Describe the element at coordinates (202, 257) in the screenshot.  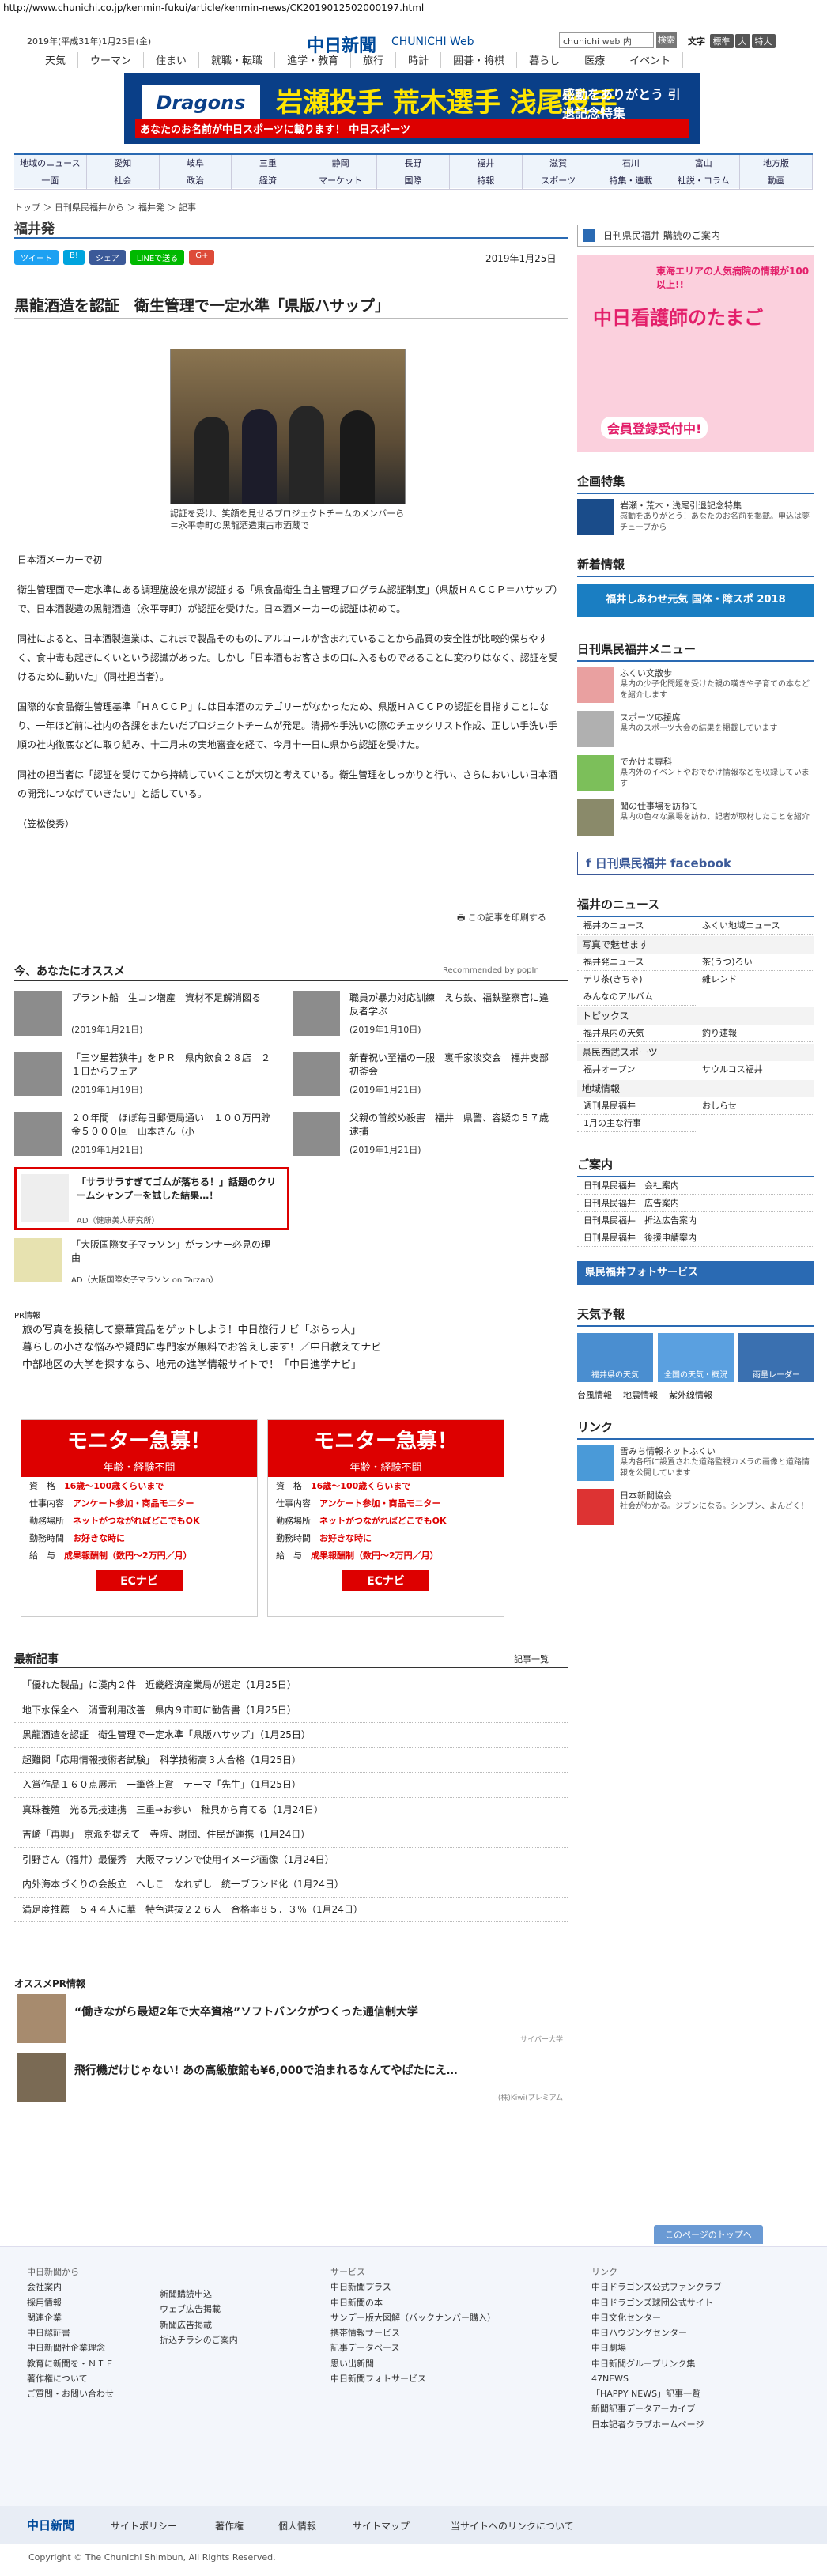
I see `google-plus-button: G+` at that location.